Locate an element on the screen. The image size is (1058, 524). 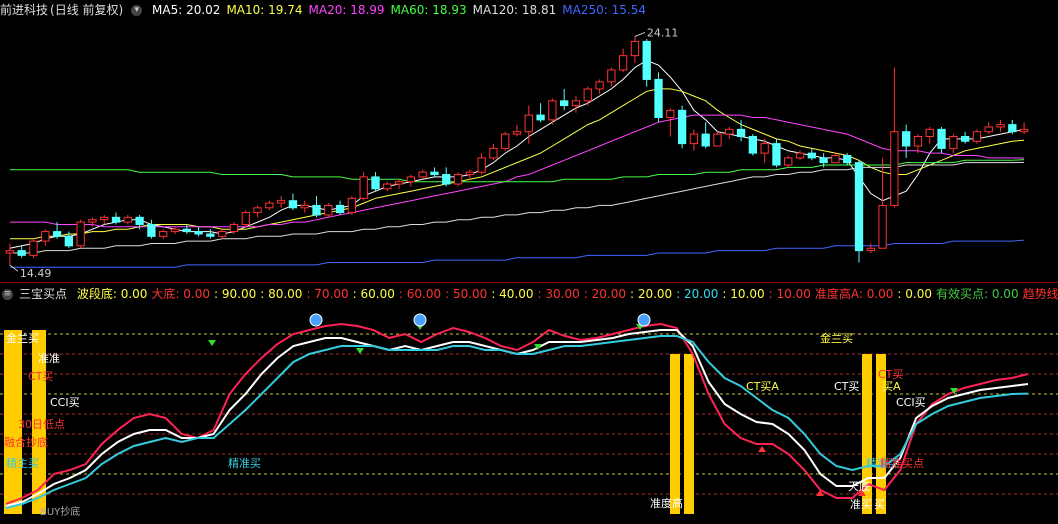
signal-cci-buy: CCI买 is located at coordinates (65, 402).